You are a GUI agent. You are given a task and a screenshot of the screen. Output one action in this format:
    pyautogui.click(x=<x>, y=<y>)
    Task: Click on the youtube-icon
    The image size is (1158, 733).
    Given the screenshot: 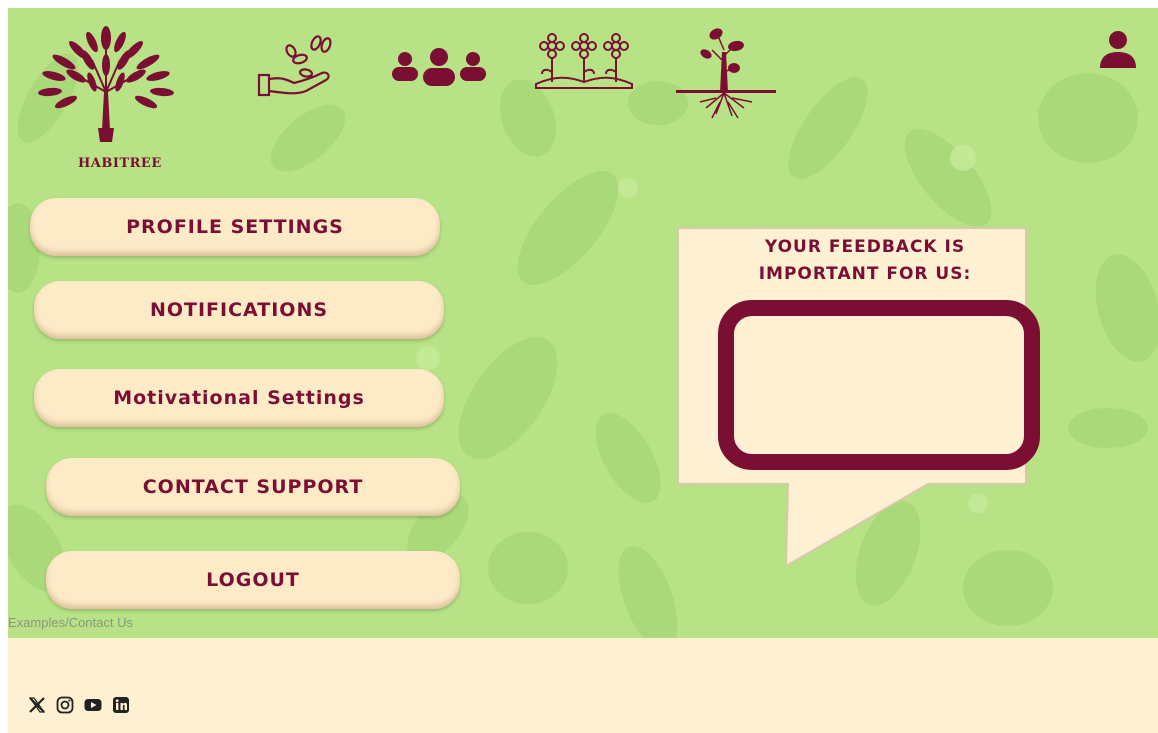 What is the action you would take?
    pyautogui.click(x=93, y=705)
    